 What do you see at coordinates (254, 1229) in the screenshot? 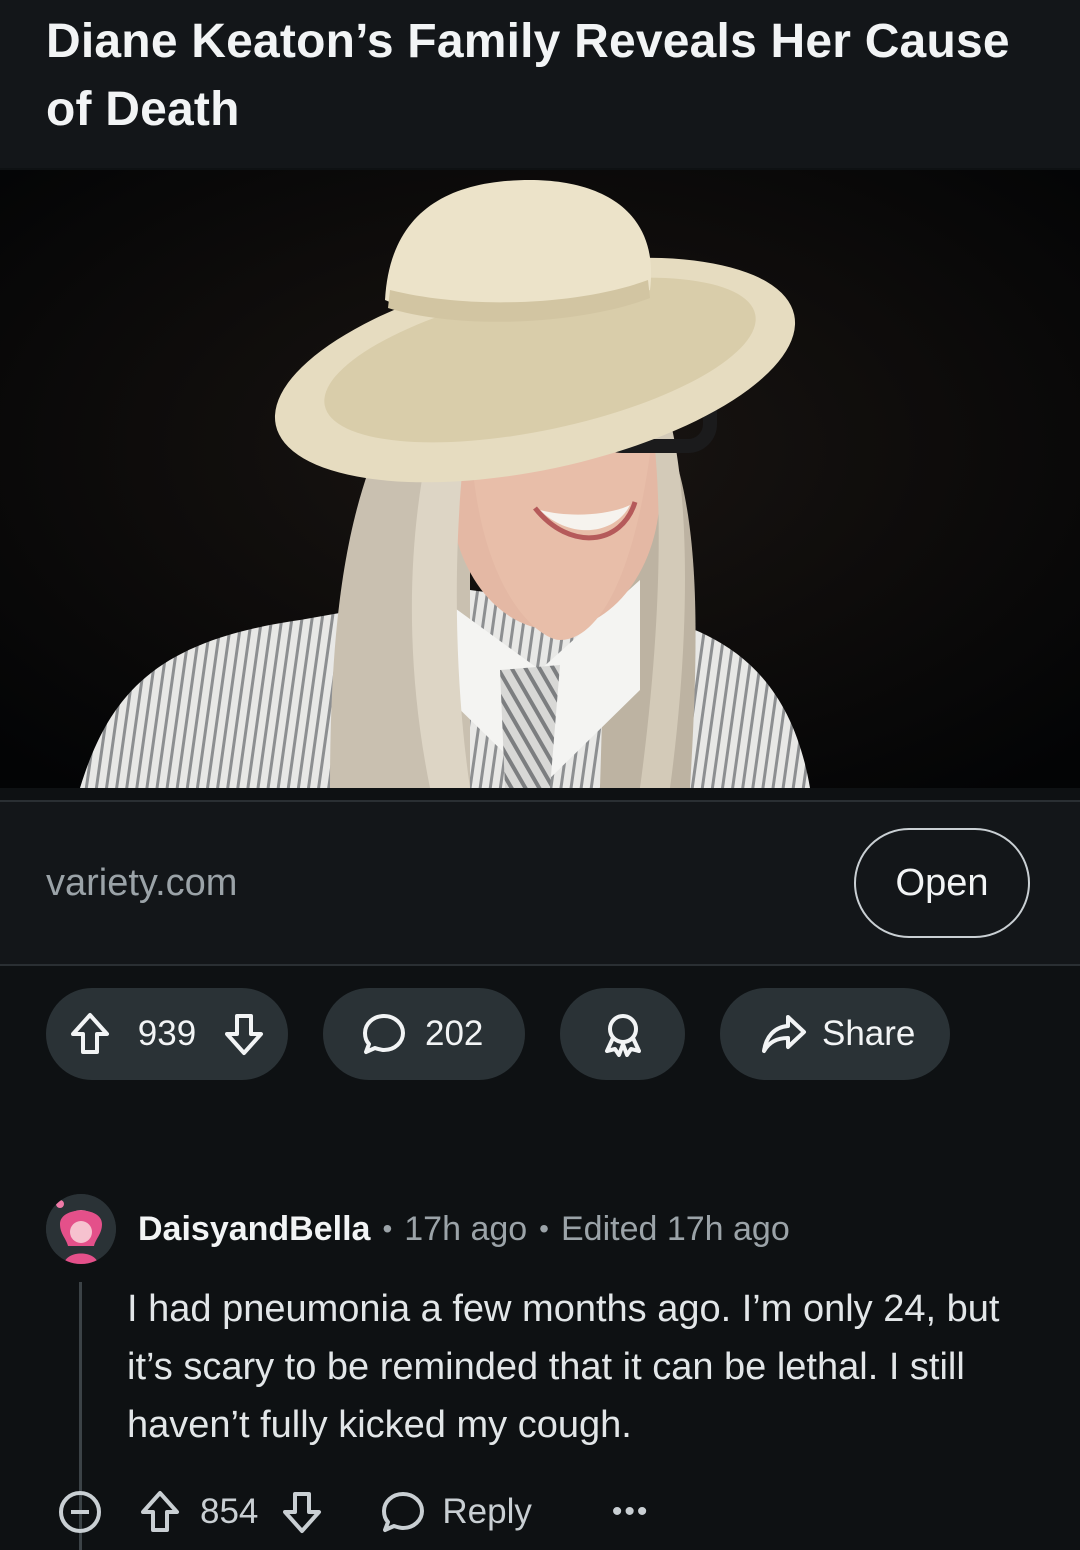
I see `comment-author: DaisyandBella` at bounding box center [254, 1229].